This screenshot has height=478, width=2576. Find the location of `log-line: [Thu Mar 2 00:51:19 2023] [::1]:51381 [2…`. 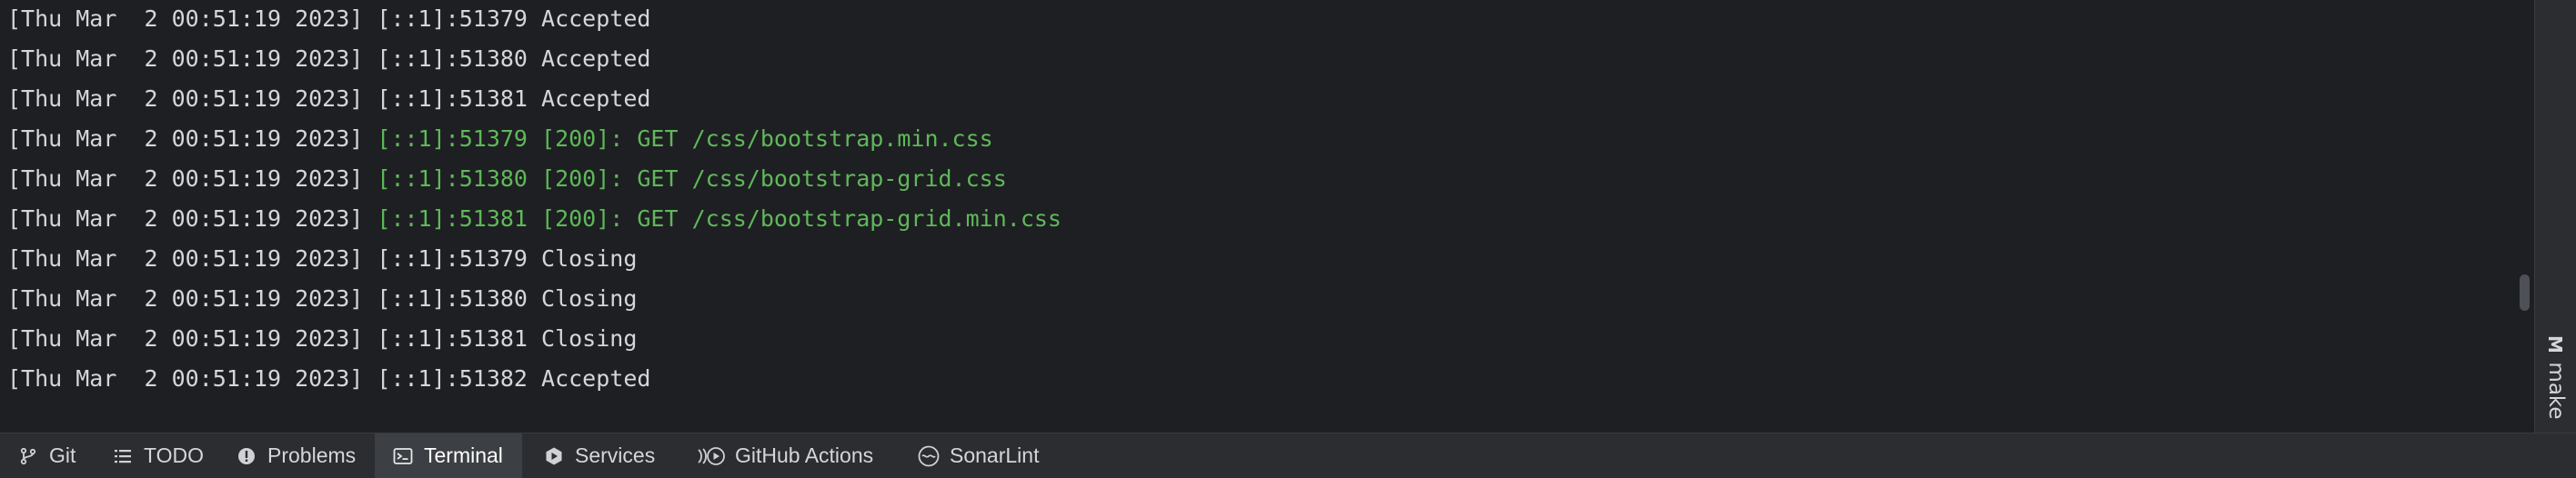

log-line: [Thu Mar 2 00:51:19 2023] [::1]:51381 [2… is located at coordinates (1269, 220).